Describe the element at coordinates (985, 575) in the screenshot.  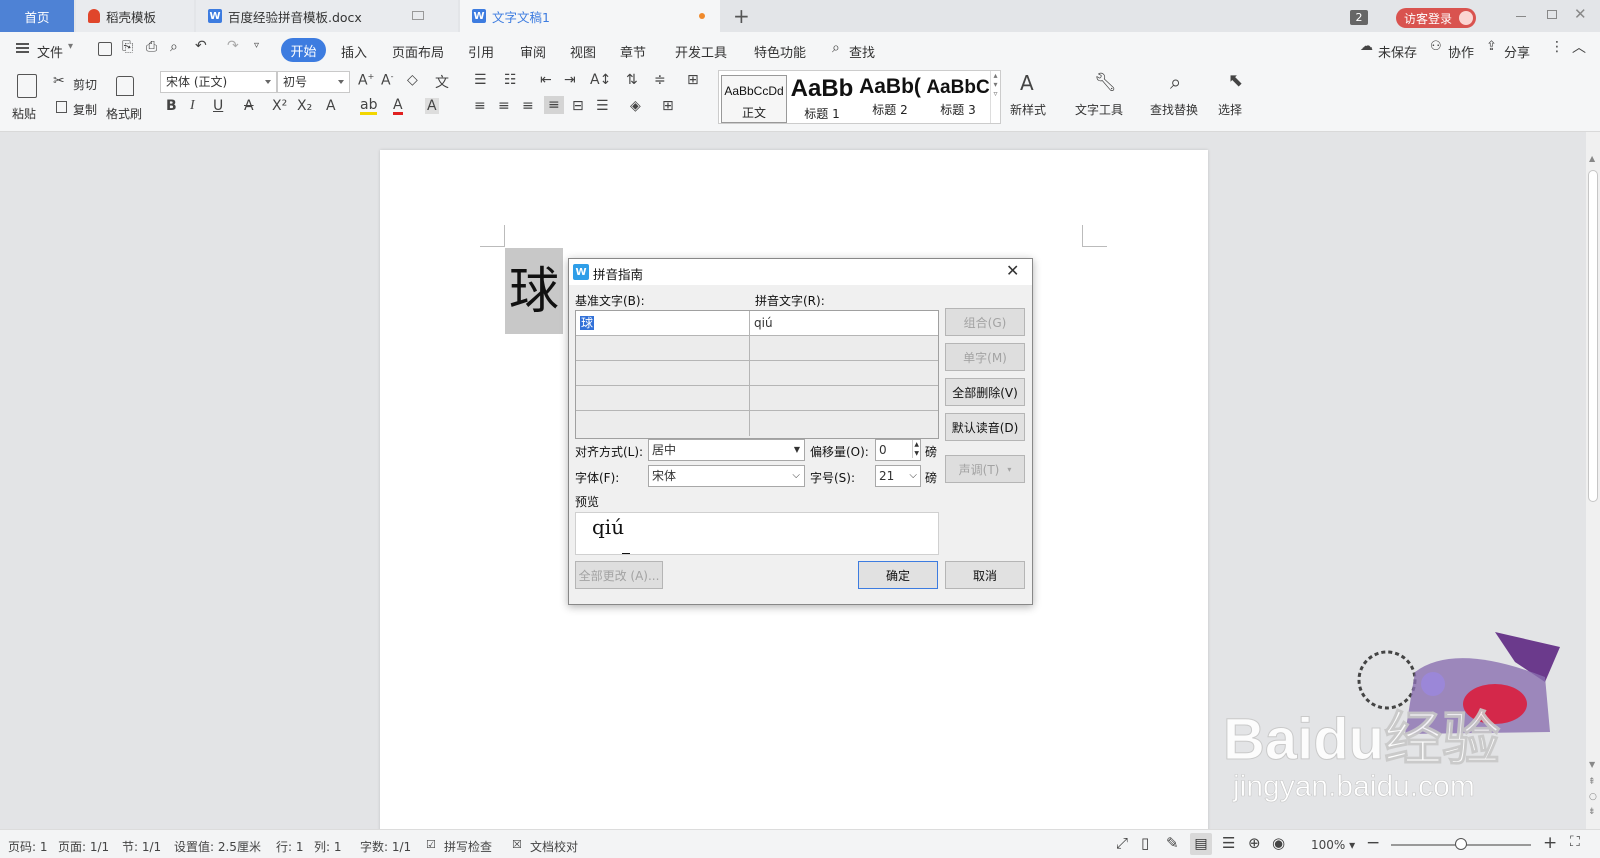
I see `cancel-button: 取消` at that location.